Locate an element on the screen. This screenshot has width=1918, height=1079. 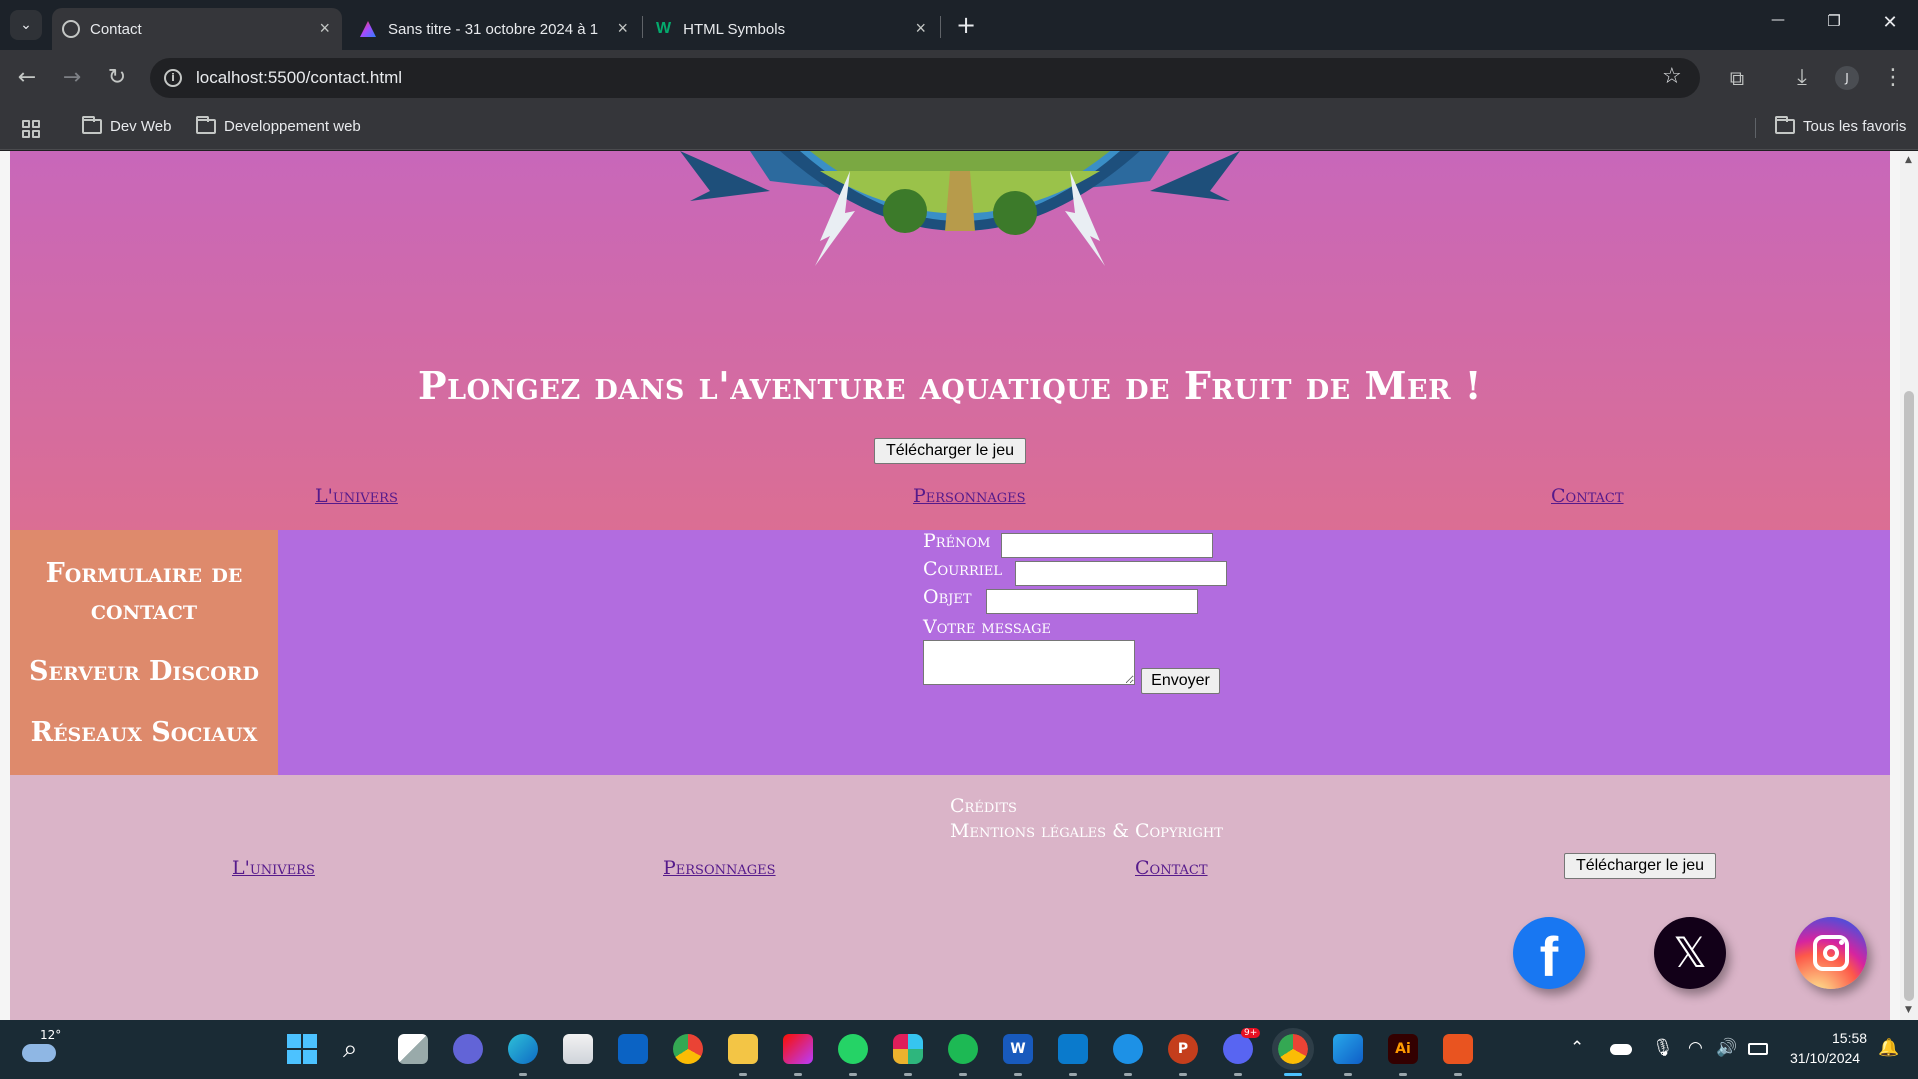
footer-download-button: Télécharger le jeu is located at coordinates (1640, 866).